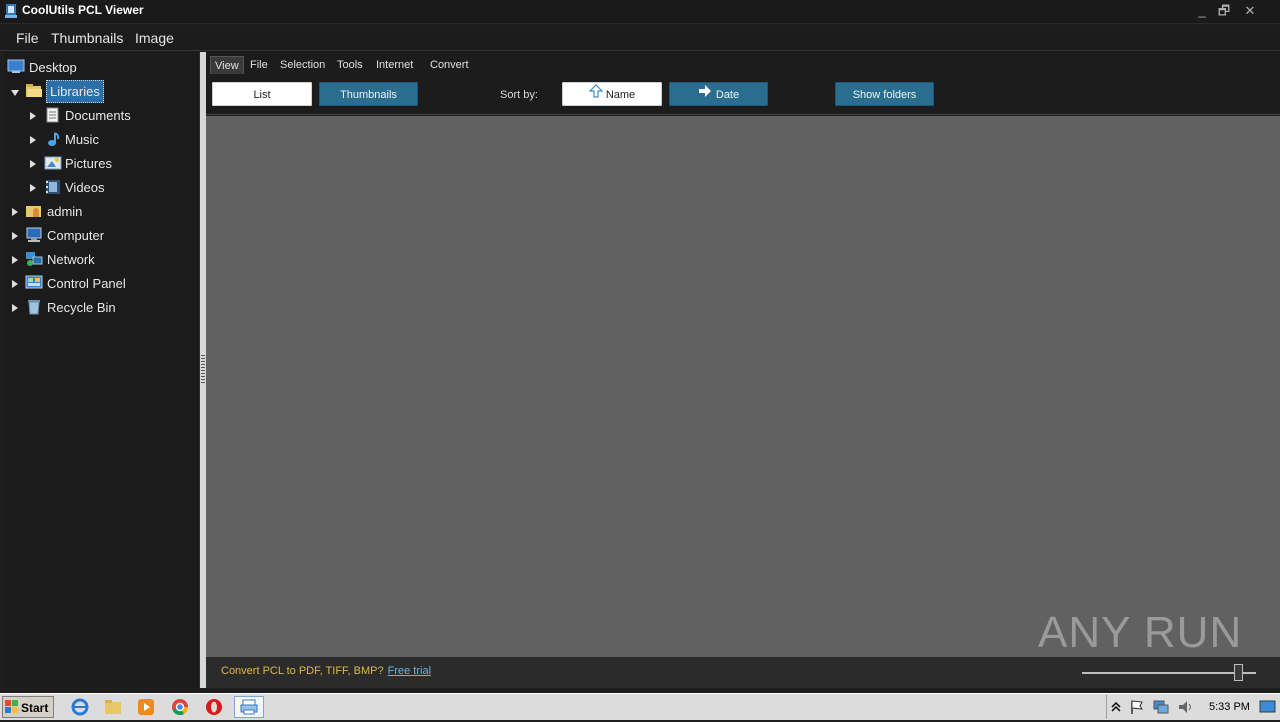 The height and width of the screenshot is (722, 1280). Describe the element at coordinates (214, 707) in the screenshot. I see `opera-icon` at that location.